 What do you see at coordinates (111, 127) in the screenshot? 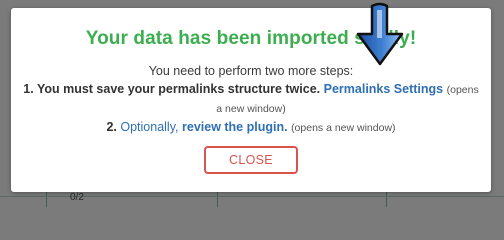
I see `step-two-number: 2.` at bounding box center [111, 127].